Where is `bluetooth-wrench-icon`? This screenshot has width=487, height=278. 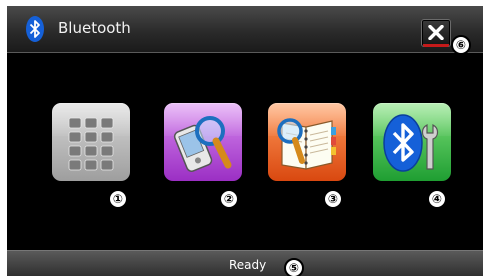 bluetooth-wrench-icon is located at coordinates (411, 143).